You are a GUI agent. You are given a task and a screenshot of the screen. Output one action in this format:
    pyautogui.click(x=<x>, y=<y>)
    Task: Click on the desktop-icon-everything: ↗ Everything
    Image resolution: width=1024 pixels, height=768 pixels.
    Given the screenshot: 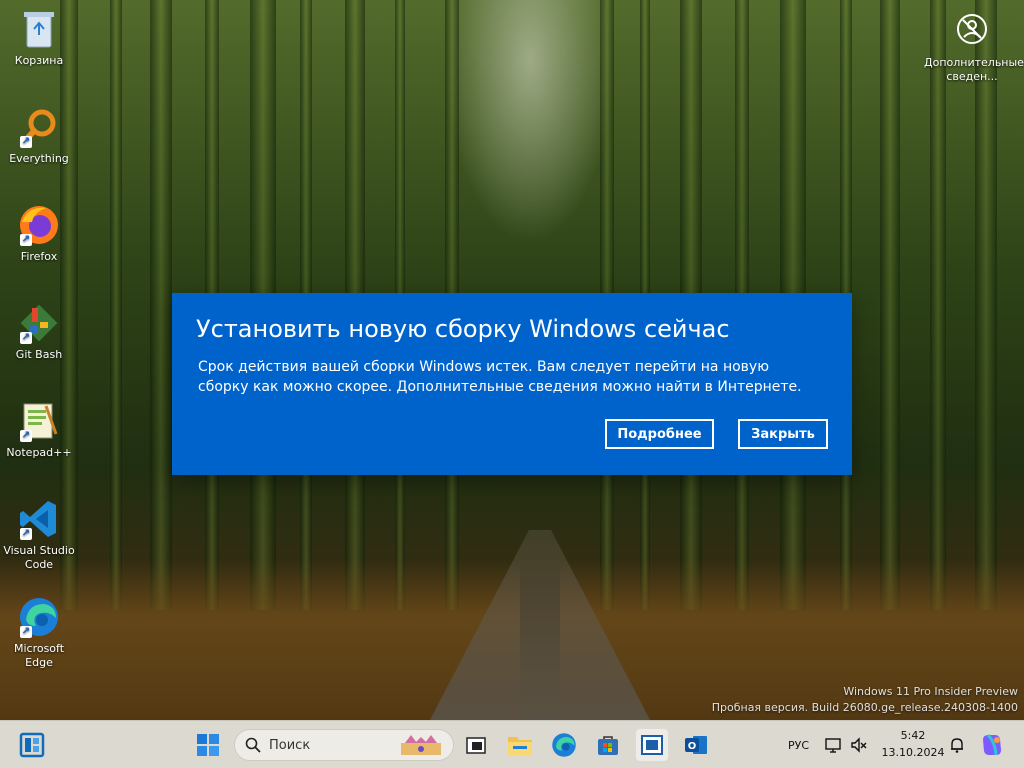 What is the action you would take?
    pyautogui.click(x=39, y=136)
    